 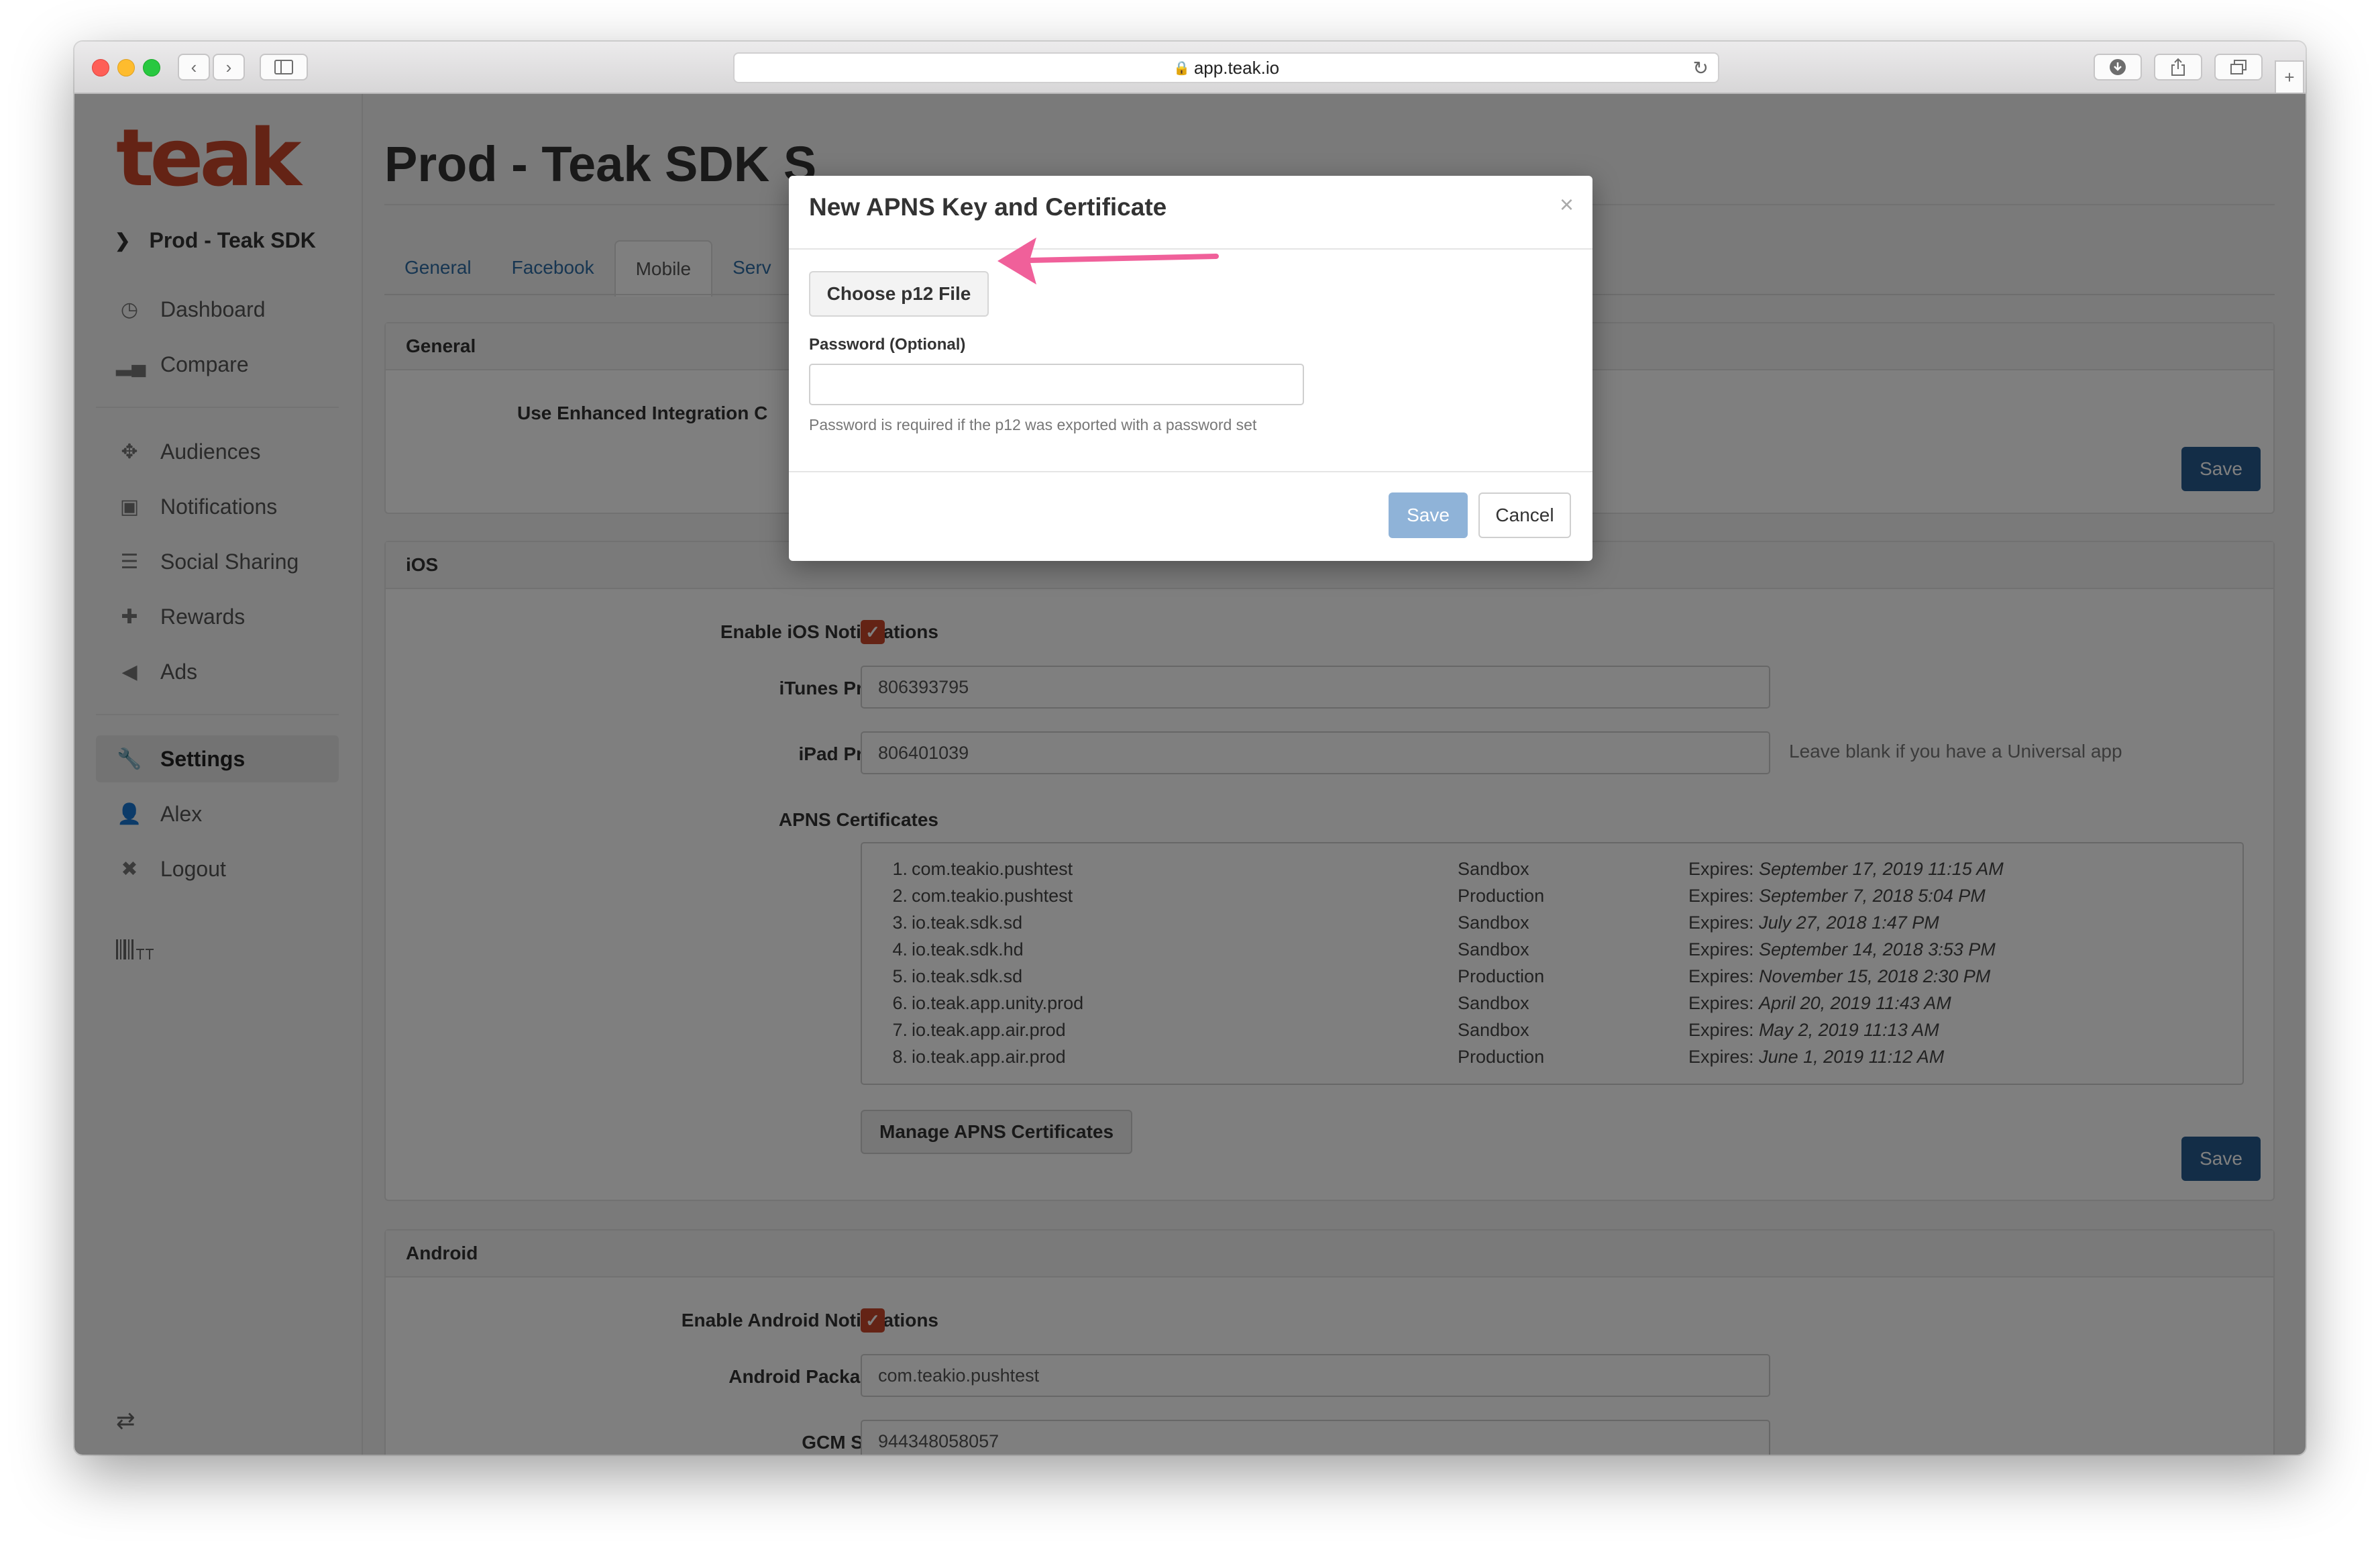 I want to click on lock-icon: 🔒, so click(x=1181, y=68).